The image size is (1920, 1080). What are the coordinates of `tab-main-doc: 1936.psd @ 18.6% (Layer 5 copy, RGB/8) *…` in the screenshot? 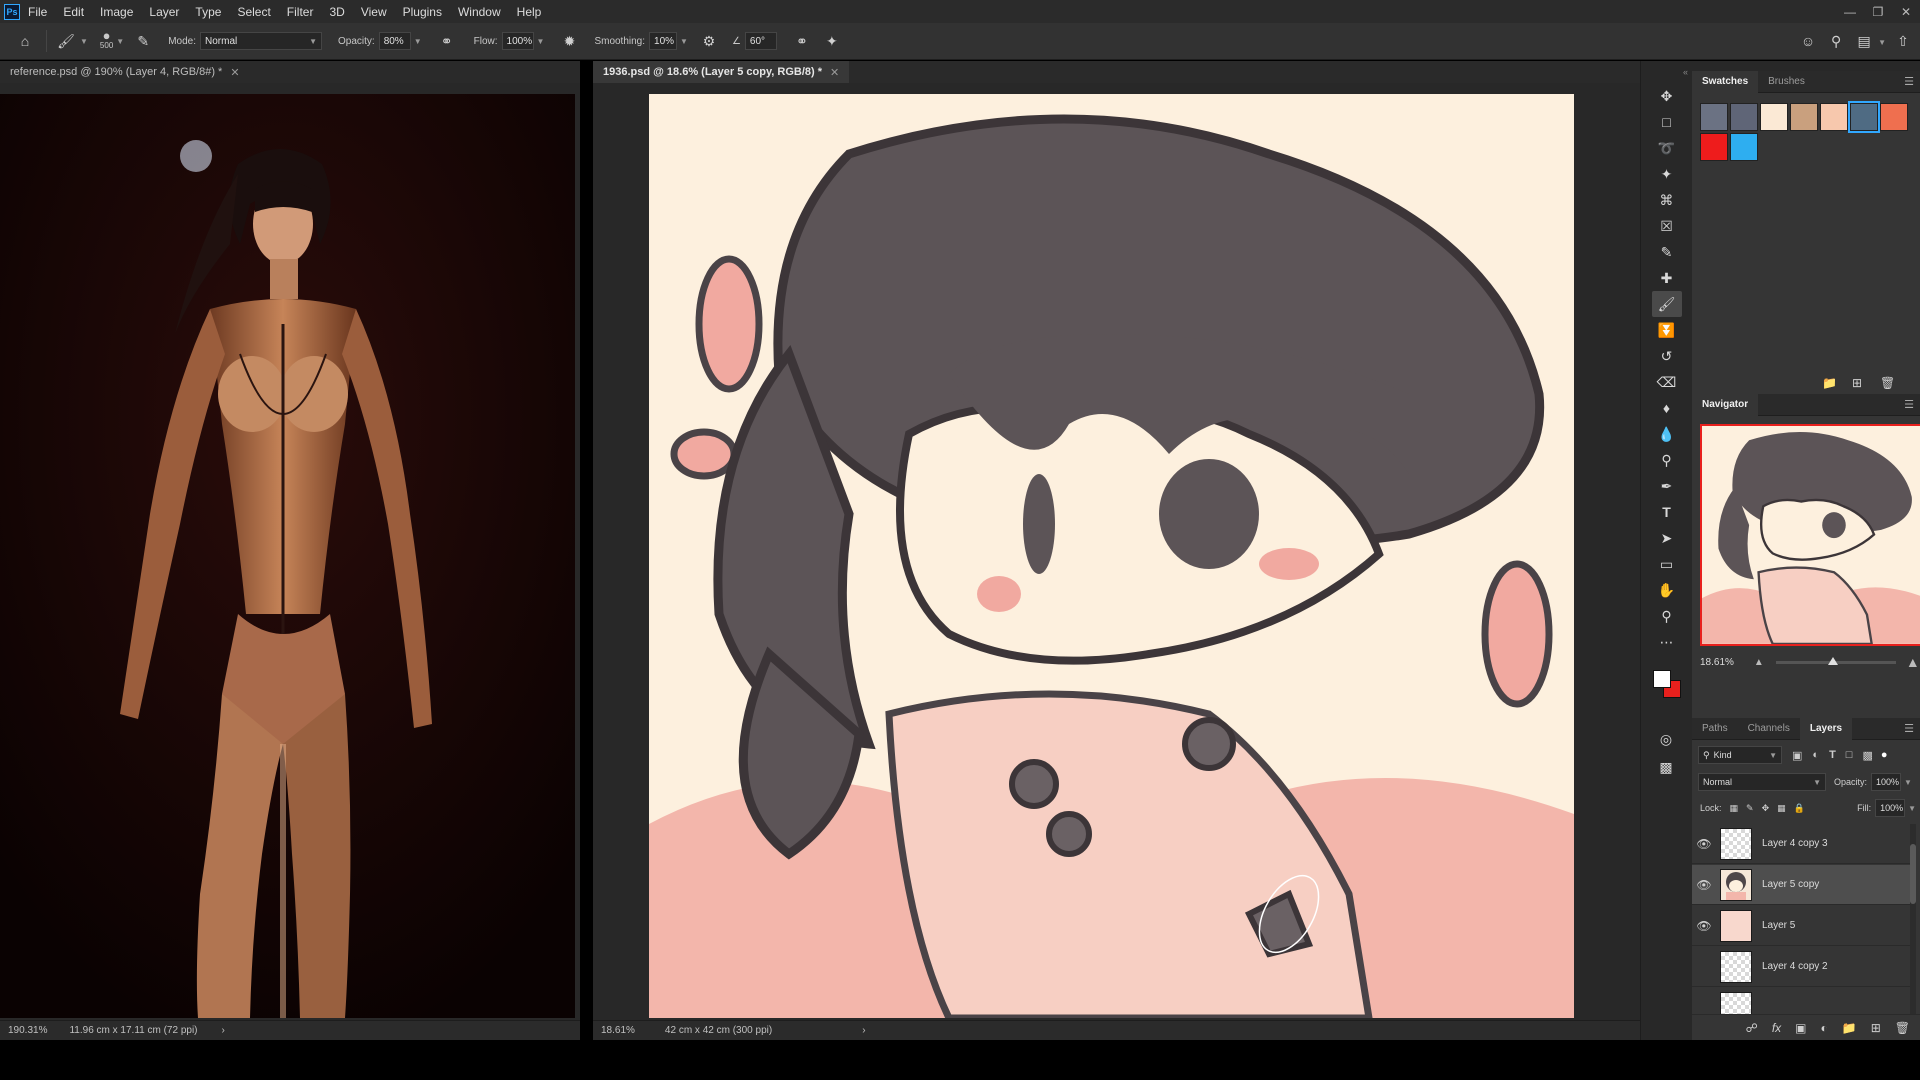 It's located at (721, 72).